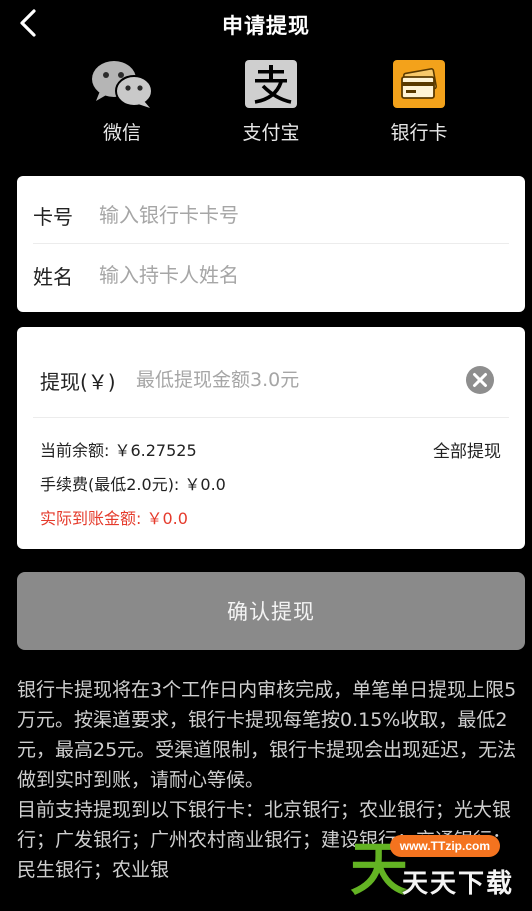 Image resolution: width=532 pixels, height=911 pixels. I want to click on watermark-text: 天天下载, so click(457, 884).